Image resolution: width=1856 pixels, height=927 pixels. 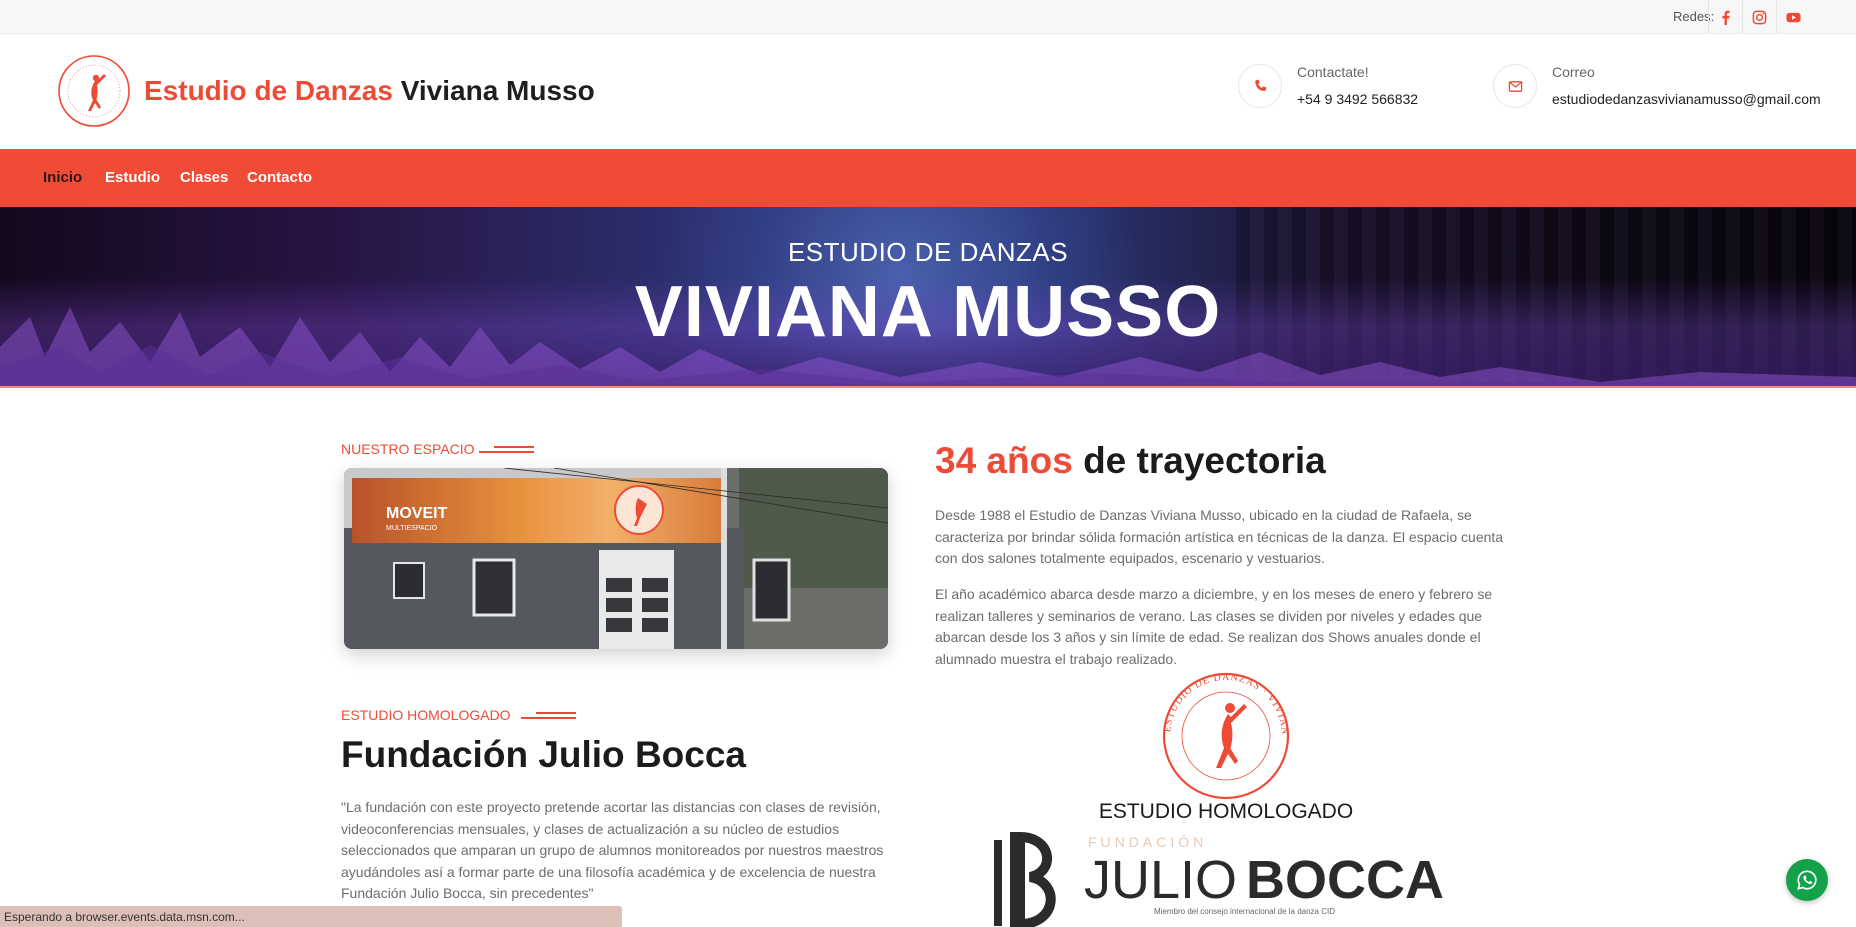 I want to click on bocca-monogram, so click(x=1025, y=879).